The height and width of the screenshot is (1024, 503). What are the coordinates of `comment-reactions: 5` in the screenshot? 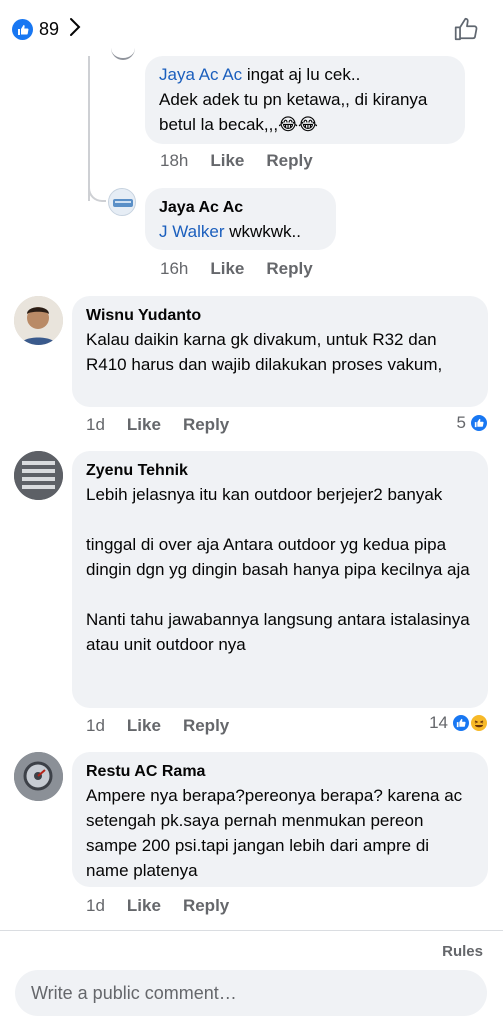 It's located at (473, 423).